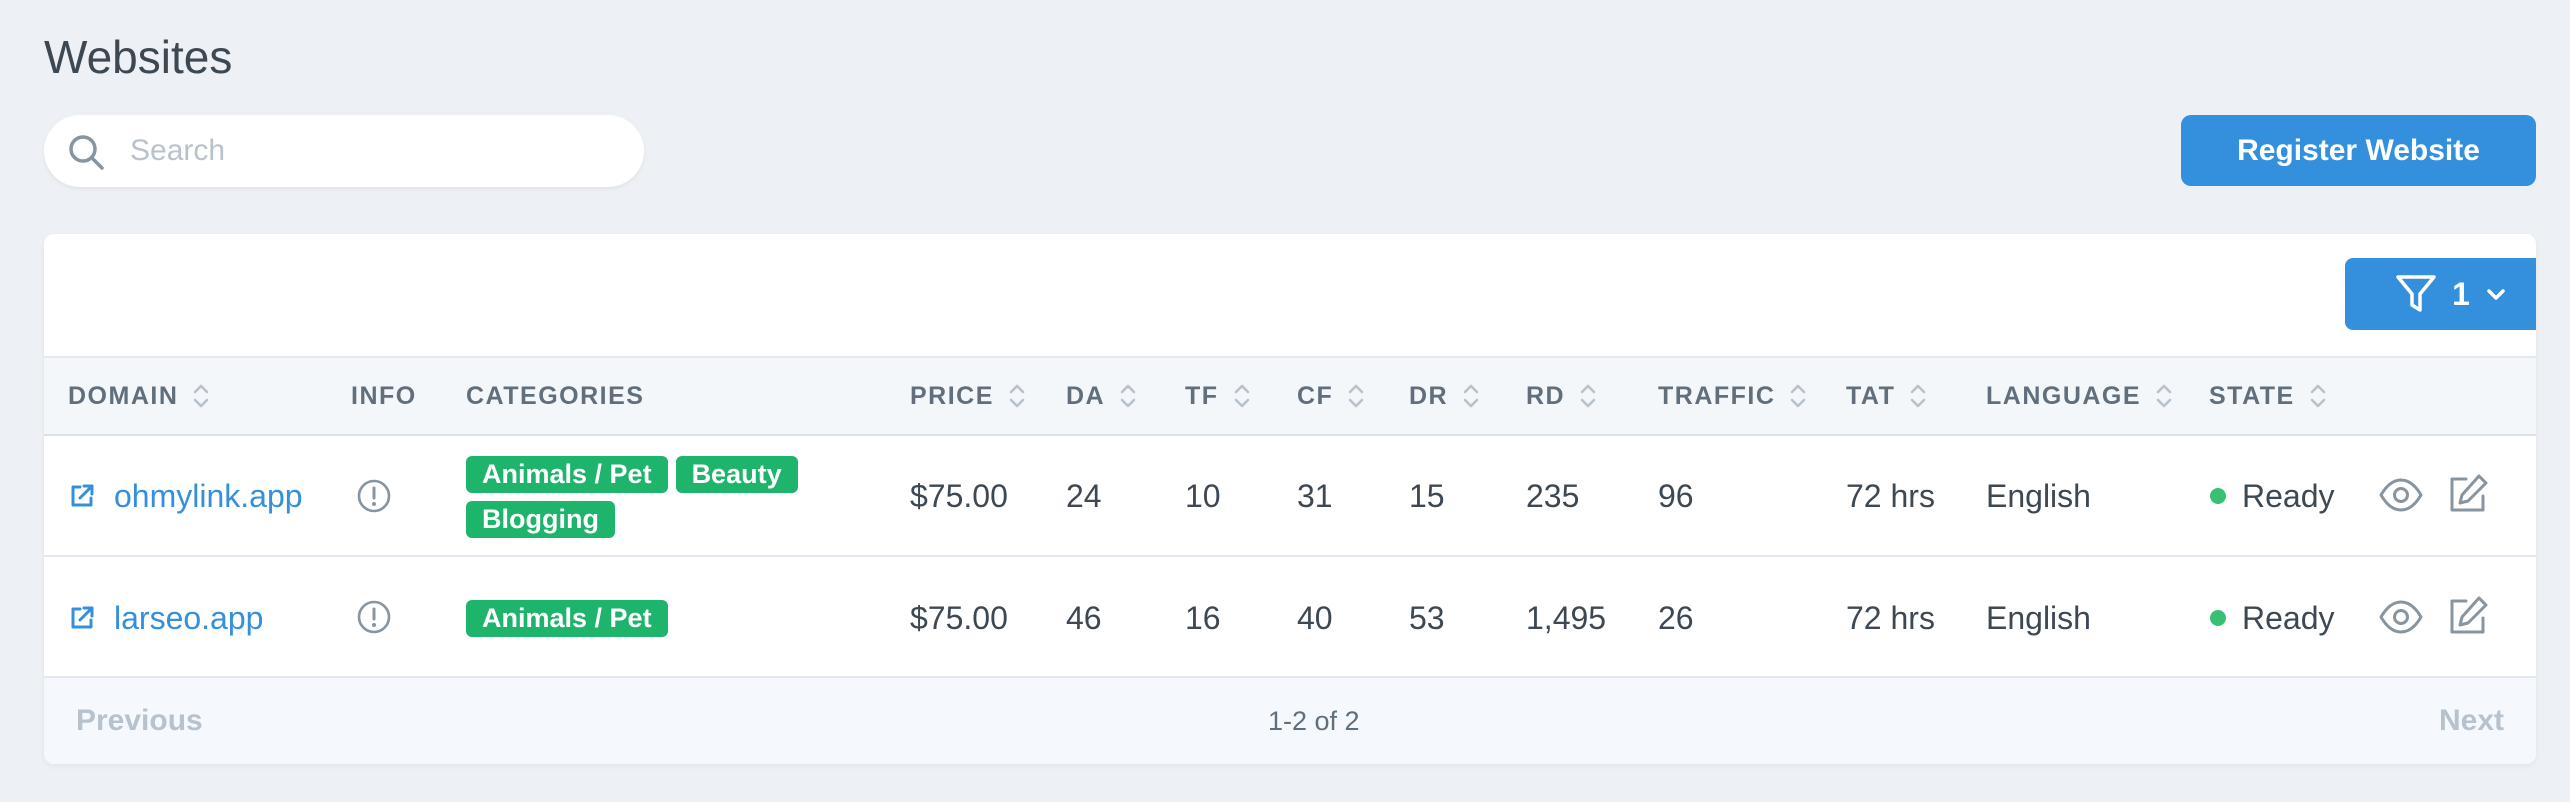  What do you see at coordinates (1203, 617) in the screenshot?
I see `tf-cell: 16` at bounding box center [1203, 617].